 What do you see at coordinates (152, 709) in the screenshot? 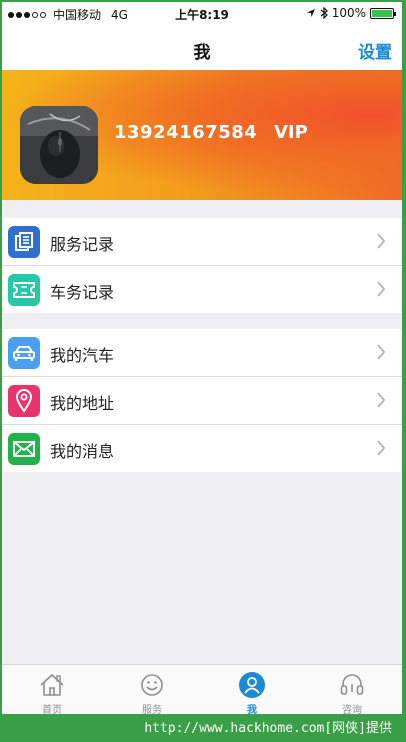
I see `tab-label: 服务` at bounding box center [152, 709].